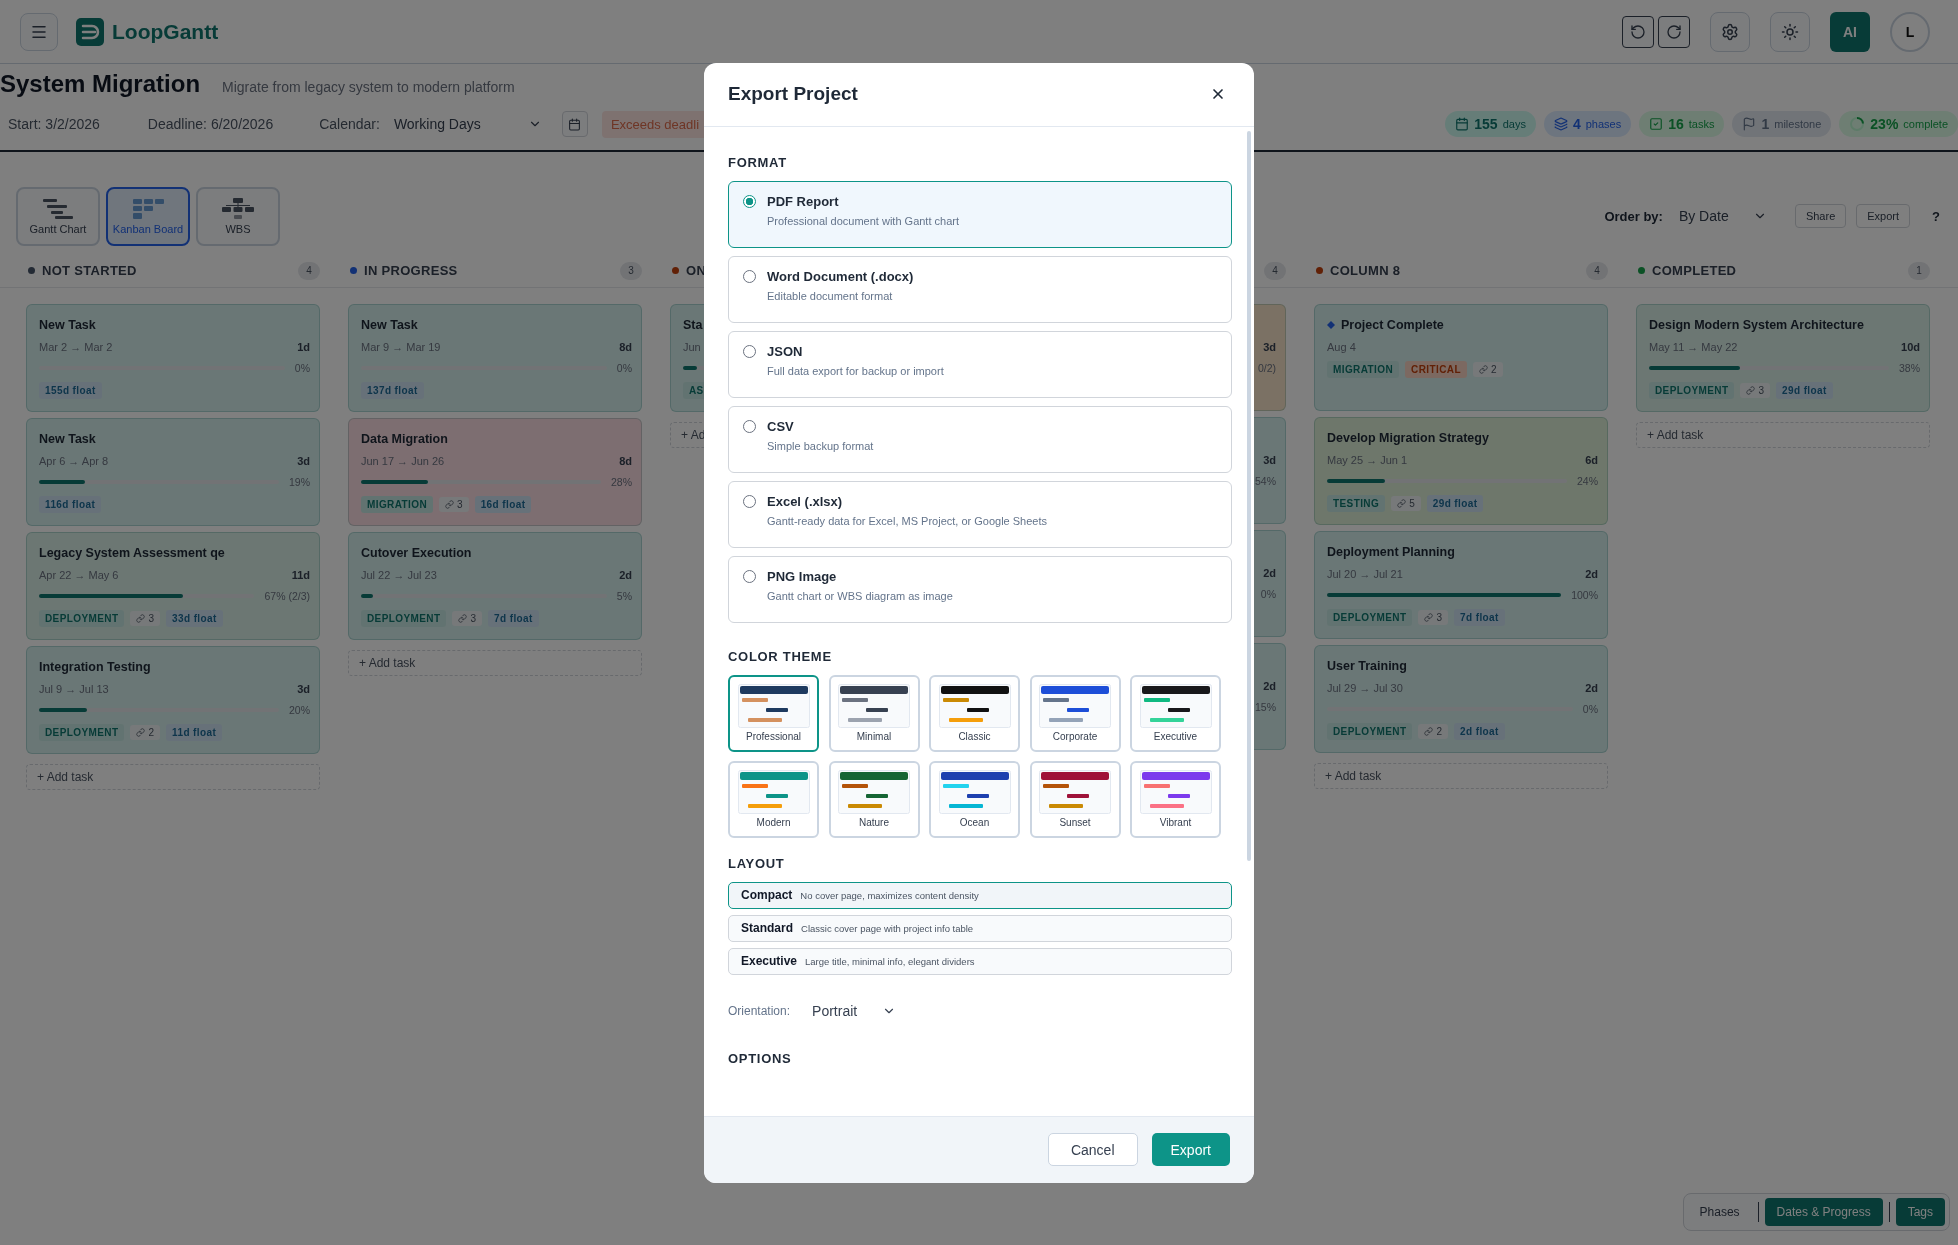 This screenshot has width=1958, height=1245. I want to click on display-toggle: Phases, so click(1719, 1212).